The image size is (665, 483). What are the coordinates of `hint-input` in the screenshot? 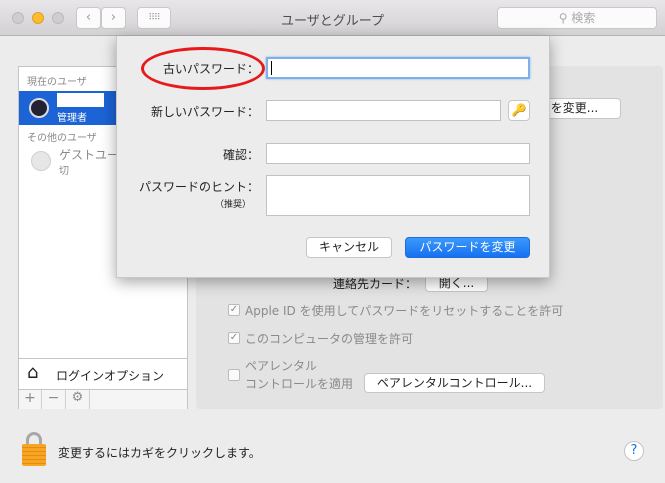 It's located at (398, 195).